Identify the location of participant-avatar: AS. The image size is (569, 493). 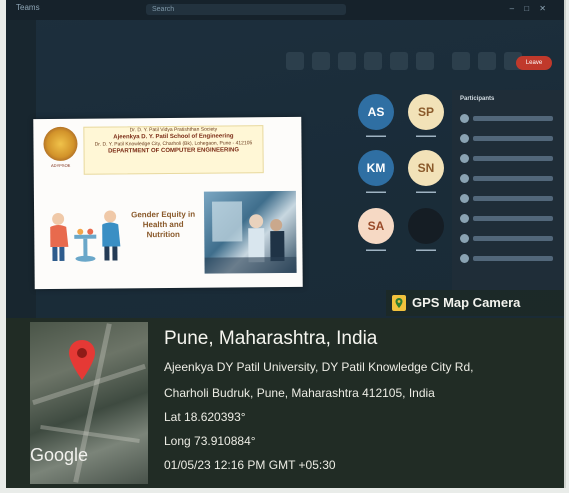
(376, 112).